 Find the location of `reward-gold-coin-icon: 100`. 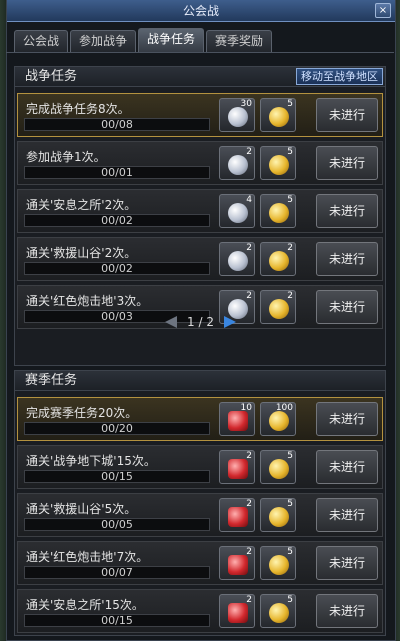

reward-gold-coin-icon: 100 is located at coordinates (278, 419).